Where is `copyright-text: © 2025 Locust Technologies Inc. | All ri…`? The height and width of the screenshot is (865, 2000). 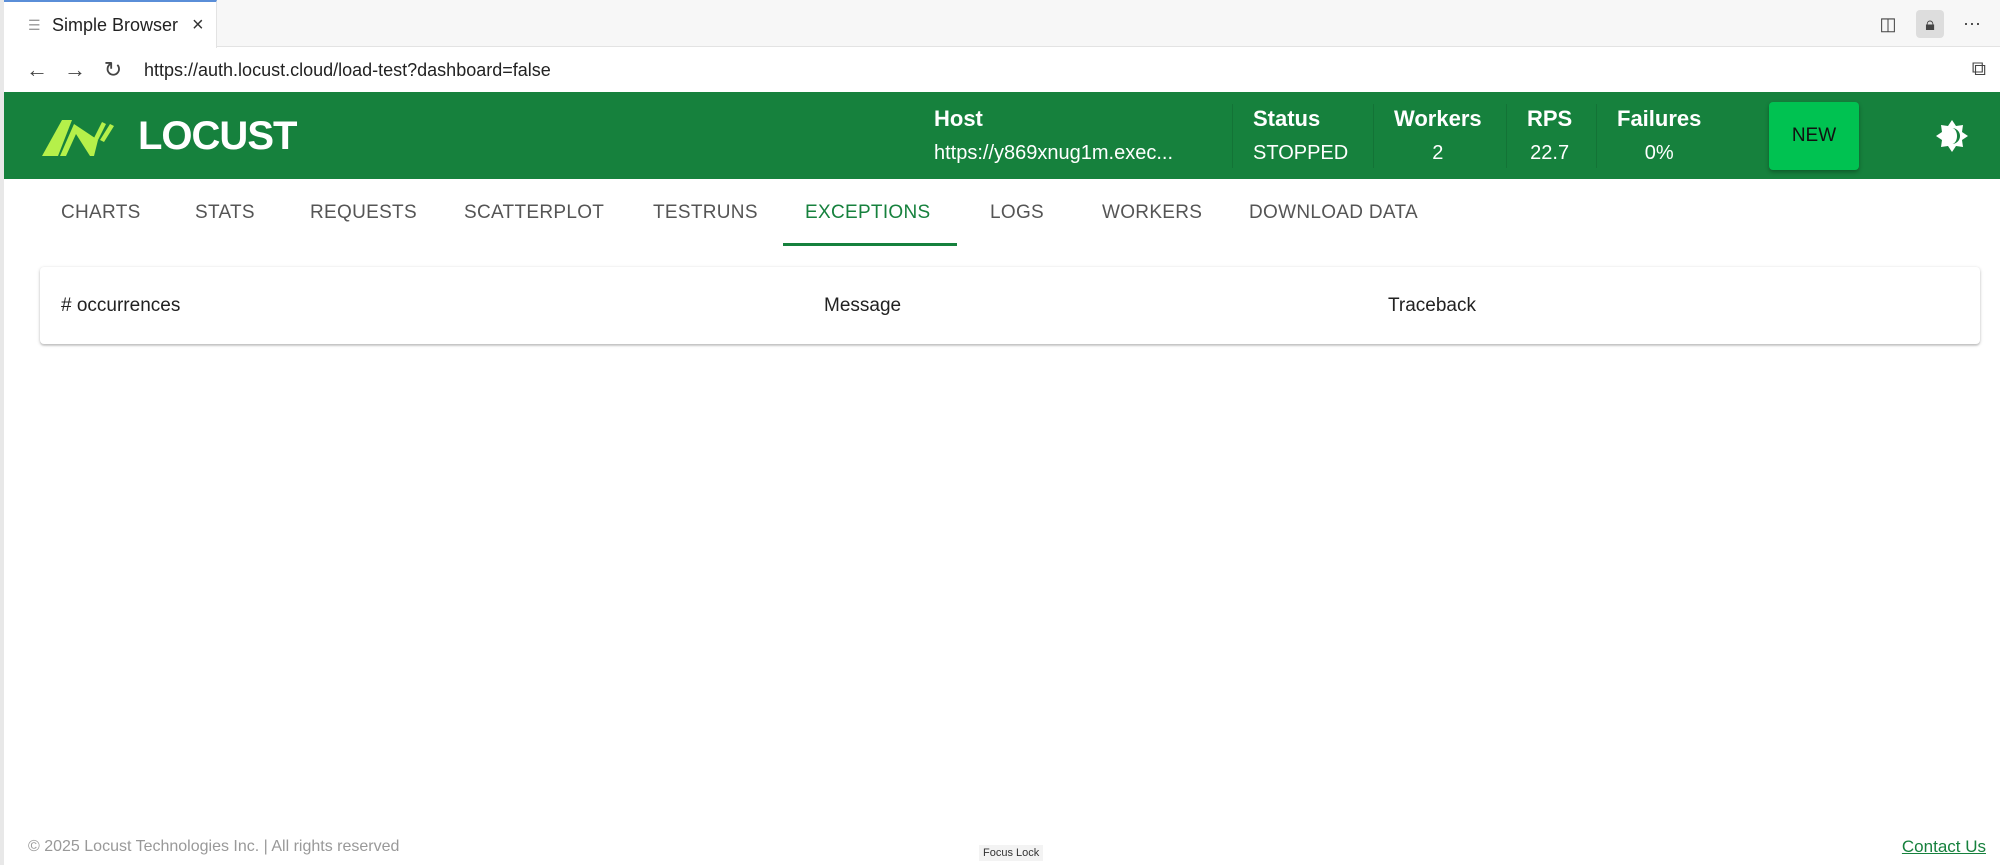 copyright-text: © 2025 Locust Technologies Inc. | All ri… is located at coordinates (214, 846).